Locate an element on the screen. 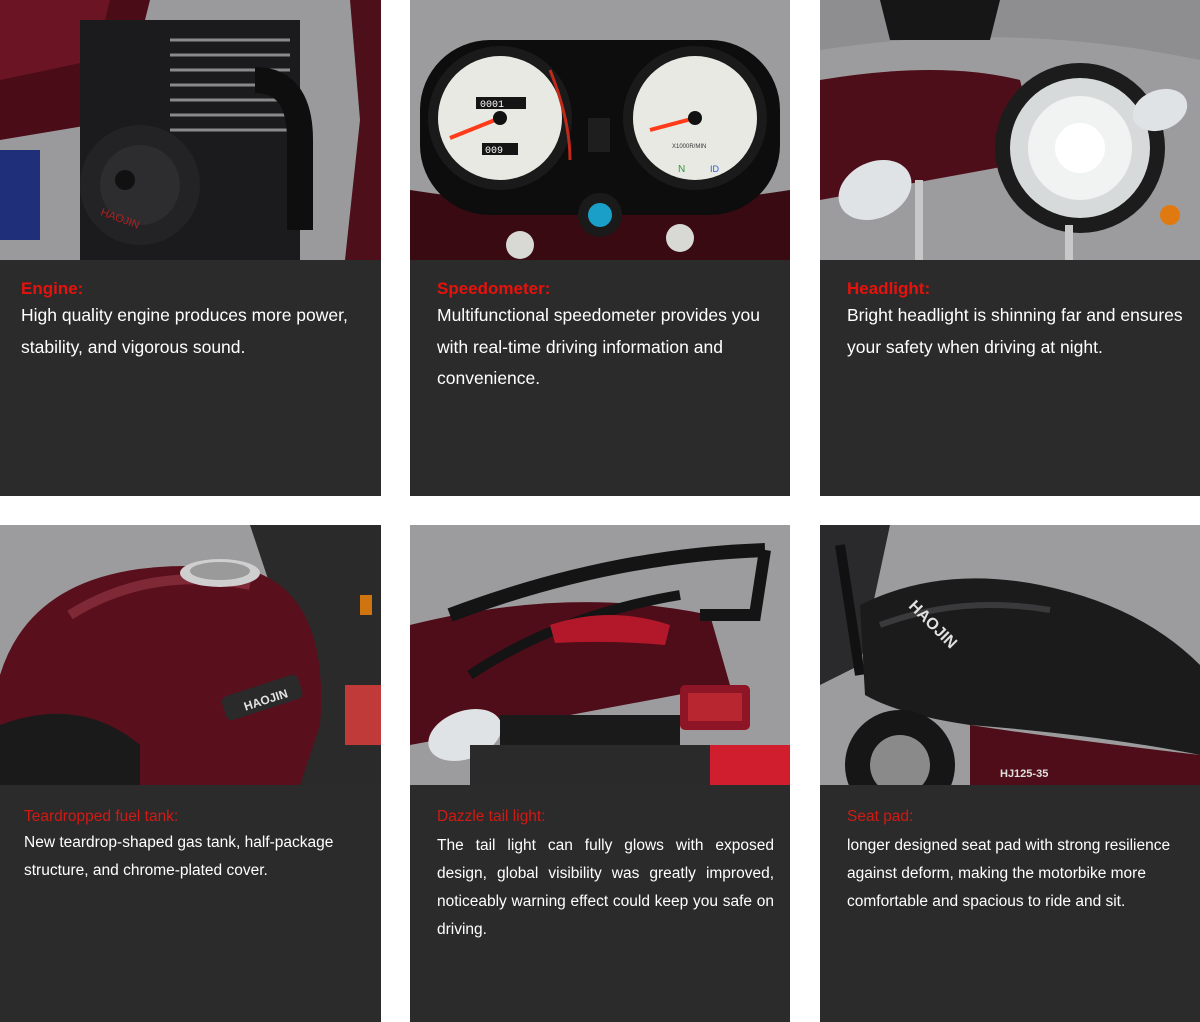 The height and width of the screenshot is (1022, 1200). headlight-photo is located at coordinates (1010, 130).